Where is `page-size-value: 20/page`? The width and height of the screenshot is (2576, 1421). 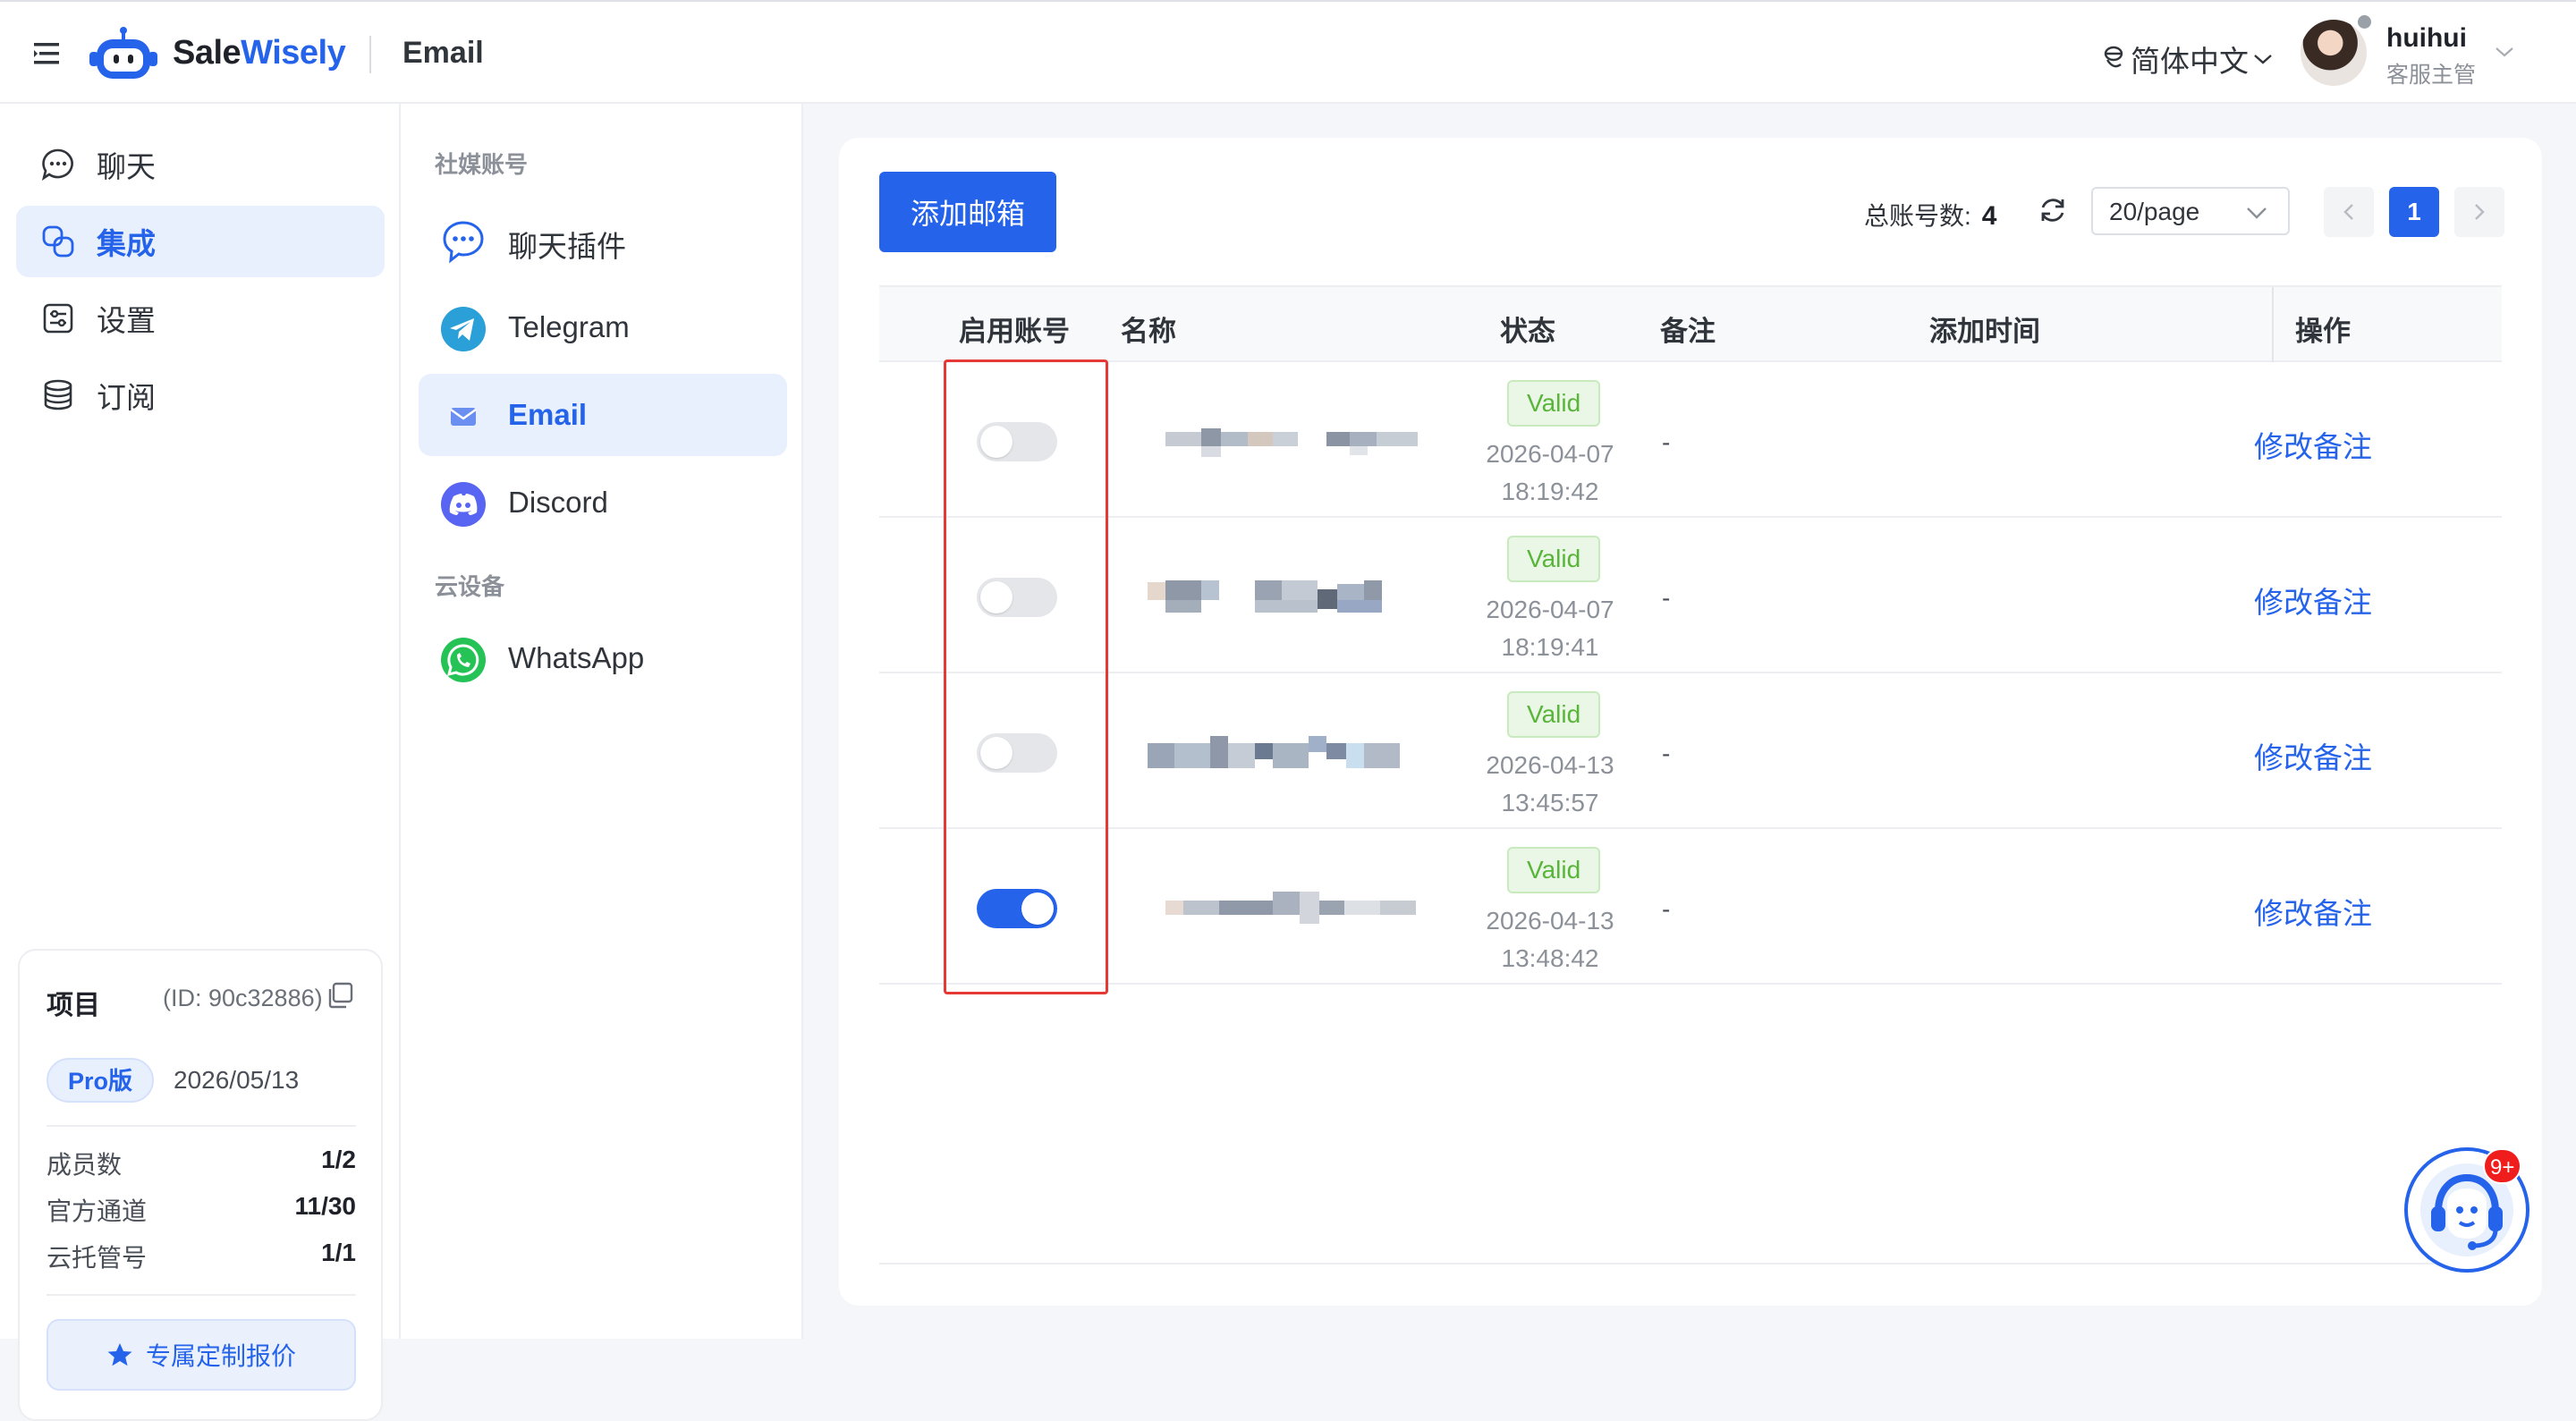 page-size-value: 20/page is located at coordinates (2154, 211).